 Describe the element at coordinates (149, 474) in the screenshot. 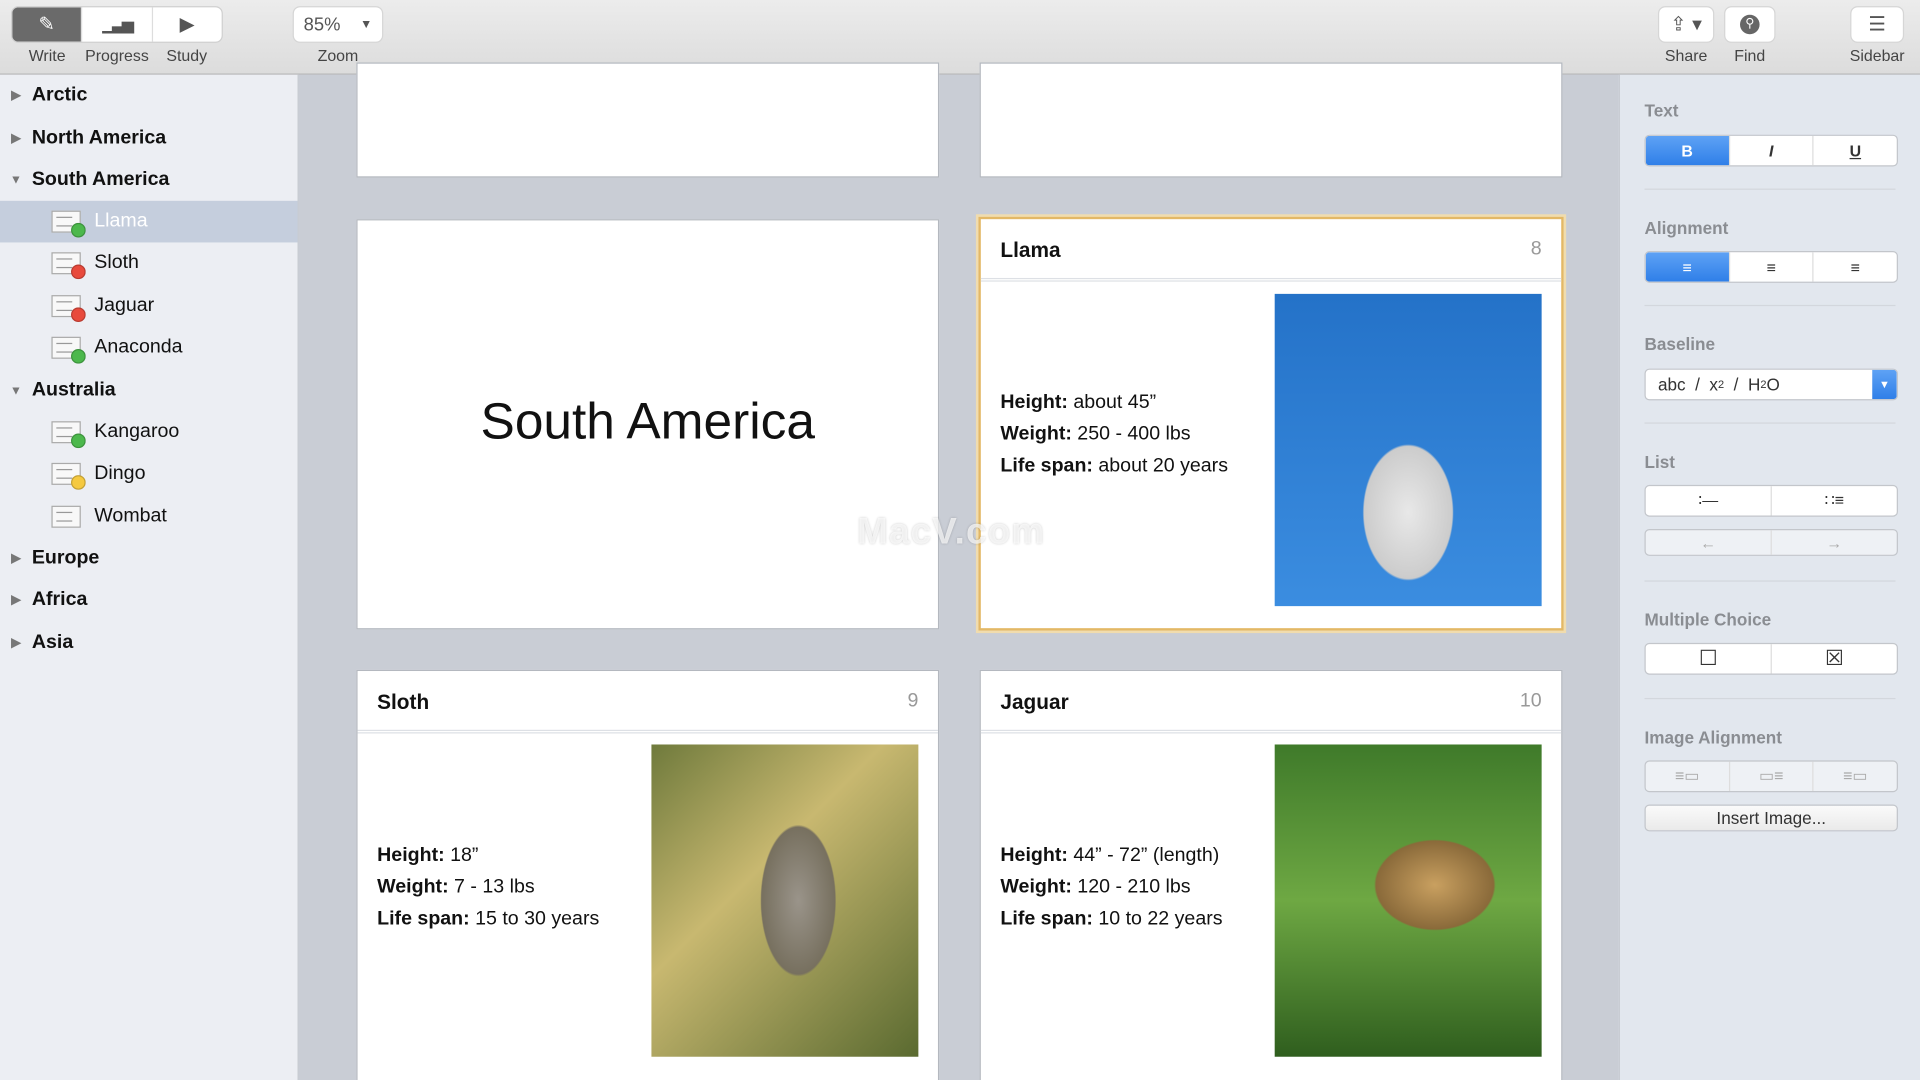

I see `sidebar-item-dingo: Dingo` at that location.